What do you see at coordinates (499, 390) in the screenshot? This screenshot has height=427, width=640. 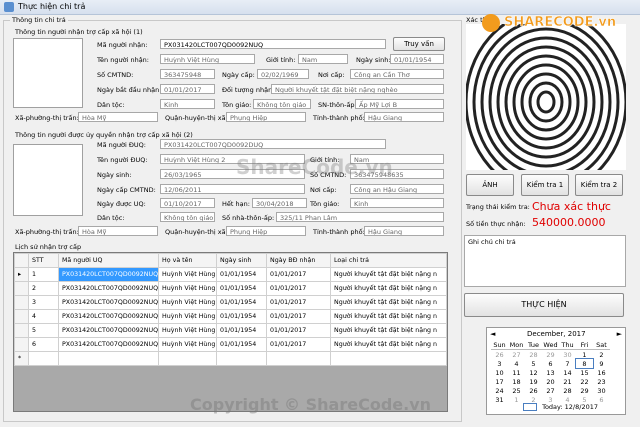 I see `calendar-day: 24` at bounding box center [499, 390].